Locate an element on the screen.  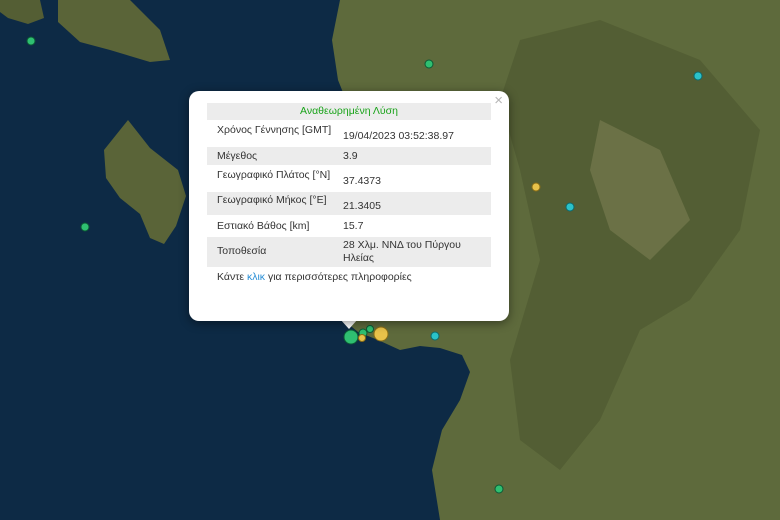
label-longitude: Γεωγραφικό Μήκος [°E] is located at coordinates (272, 200).